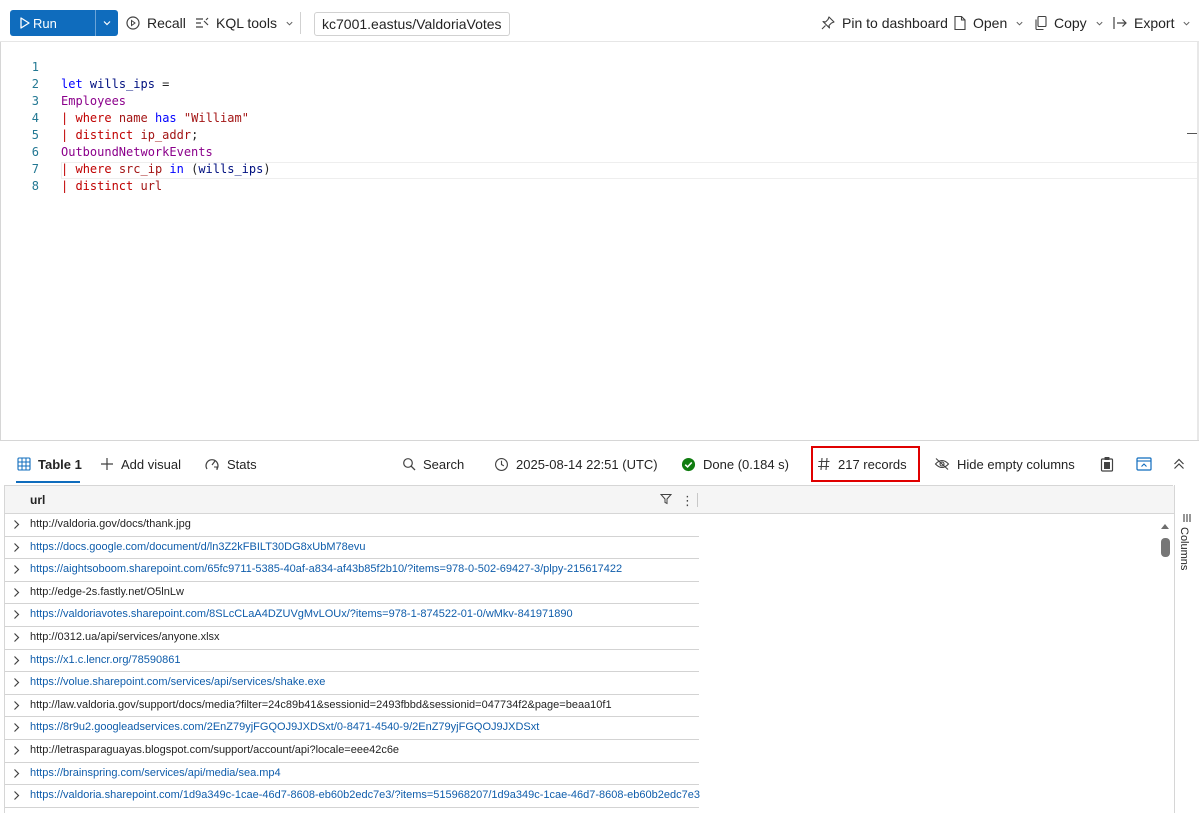  Describe the element at coordinates (599, 66) in the screenshot. I see `code-line: 1 let wills_ips =` at that location.